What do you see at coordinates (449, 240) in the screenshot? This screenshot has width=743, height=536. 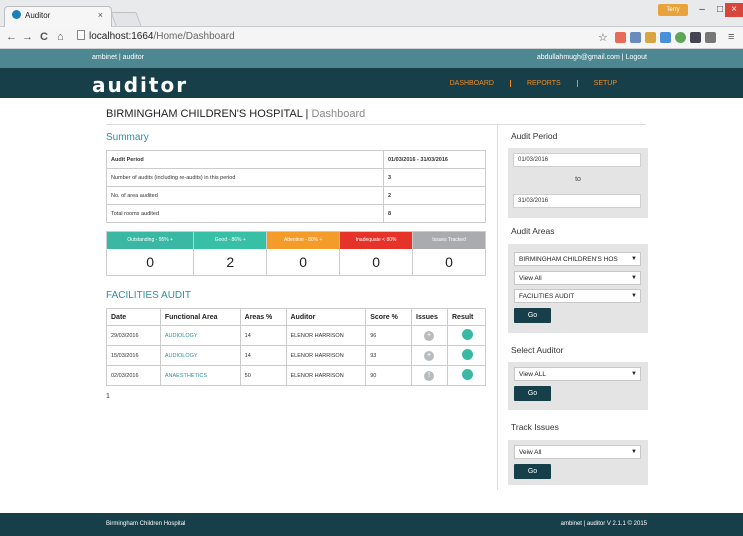 I see `rating-label: Issues Tracked` at bounding box center [449, 240].